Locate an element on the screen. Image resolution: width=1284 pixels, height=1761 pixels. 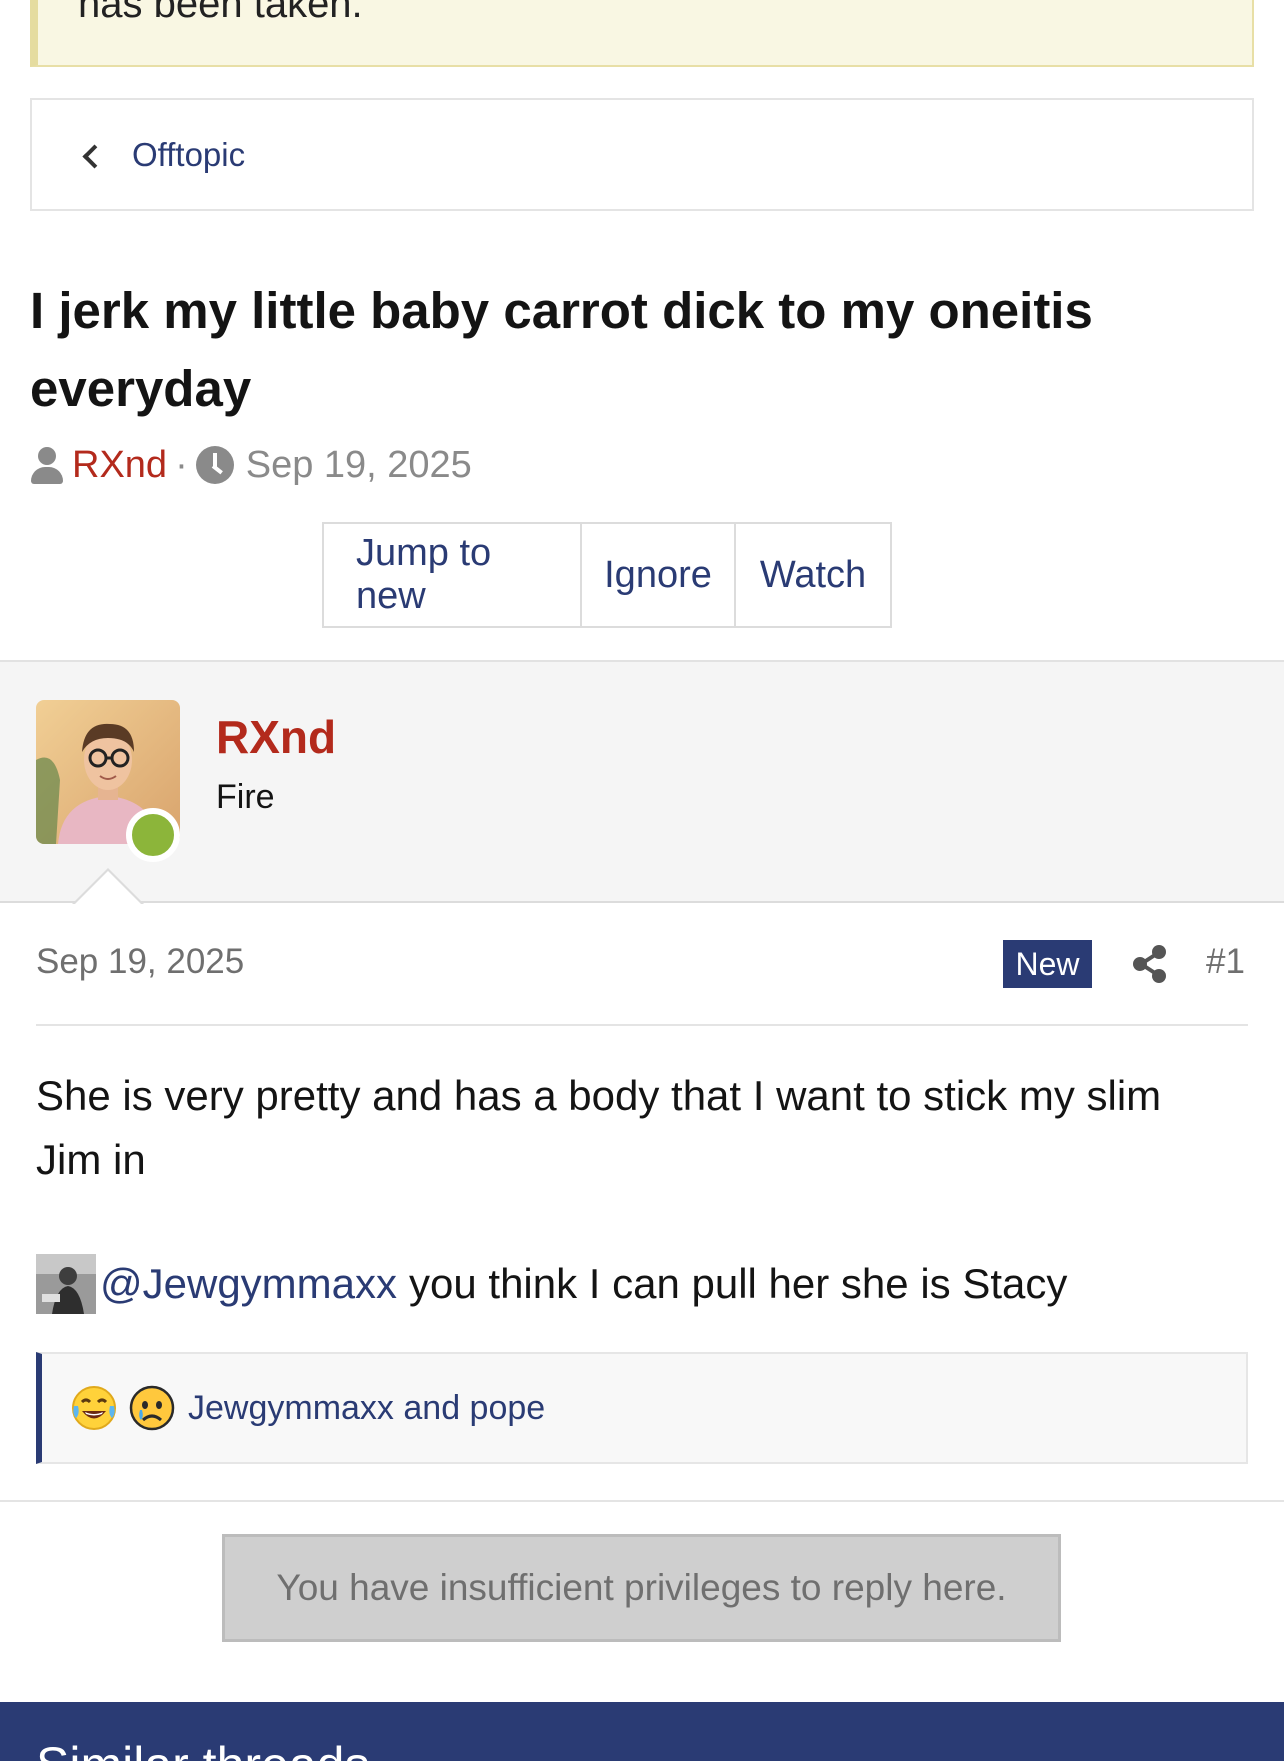
share-icon is located at coordinates (1150, 964).